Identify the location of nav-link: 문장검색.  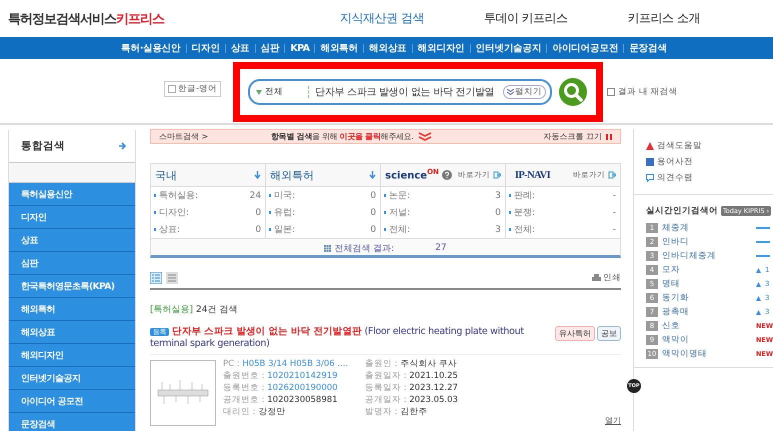
(648, 48).